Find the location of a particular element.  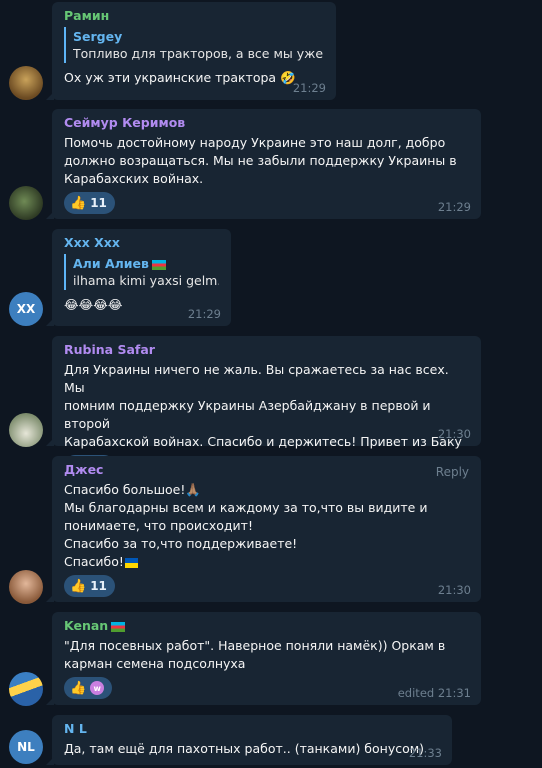

text-line: Спасибо! is located at coordinates (94, 561).